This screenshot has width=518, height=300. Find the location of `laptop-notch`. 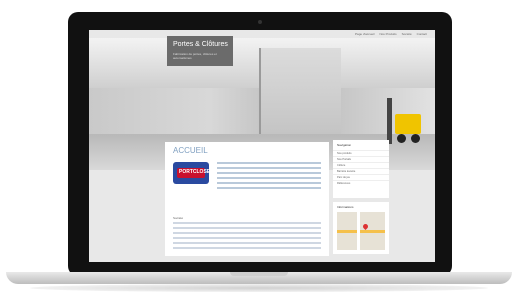

laptop-notch is located at coordinates (259, 274).